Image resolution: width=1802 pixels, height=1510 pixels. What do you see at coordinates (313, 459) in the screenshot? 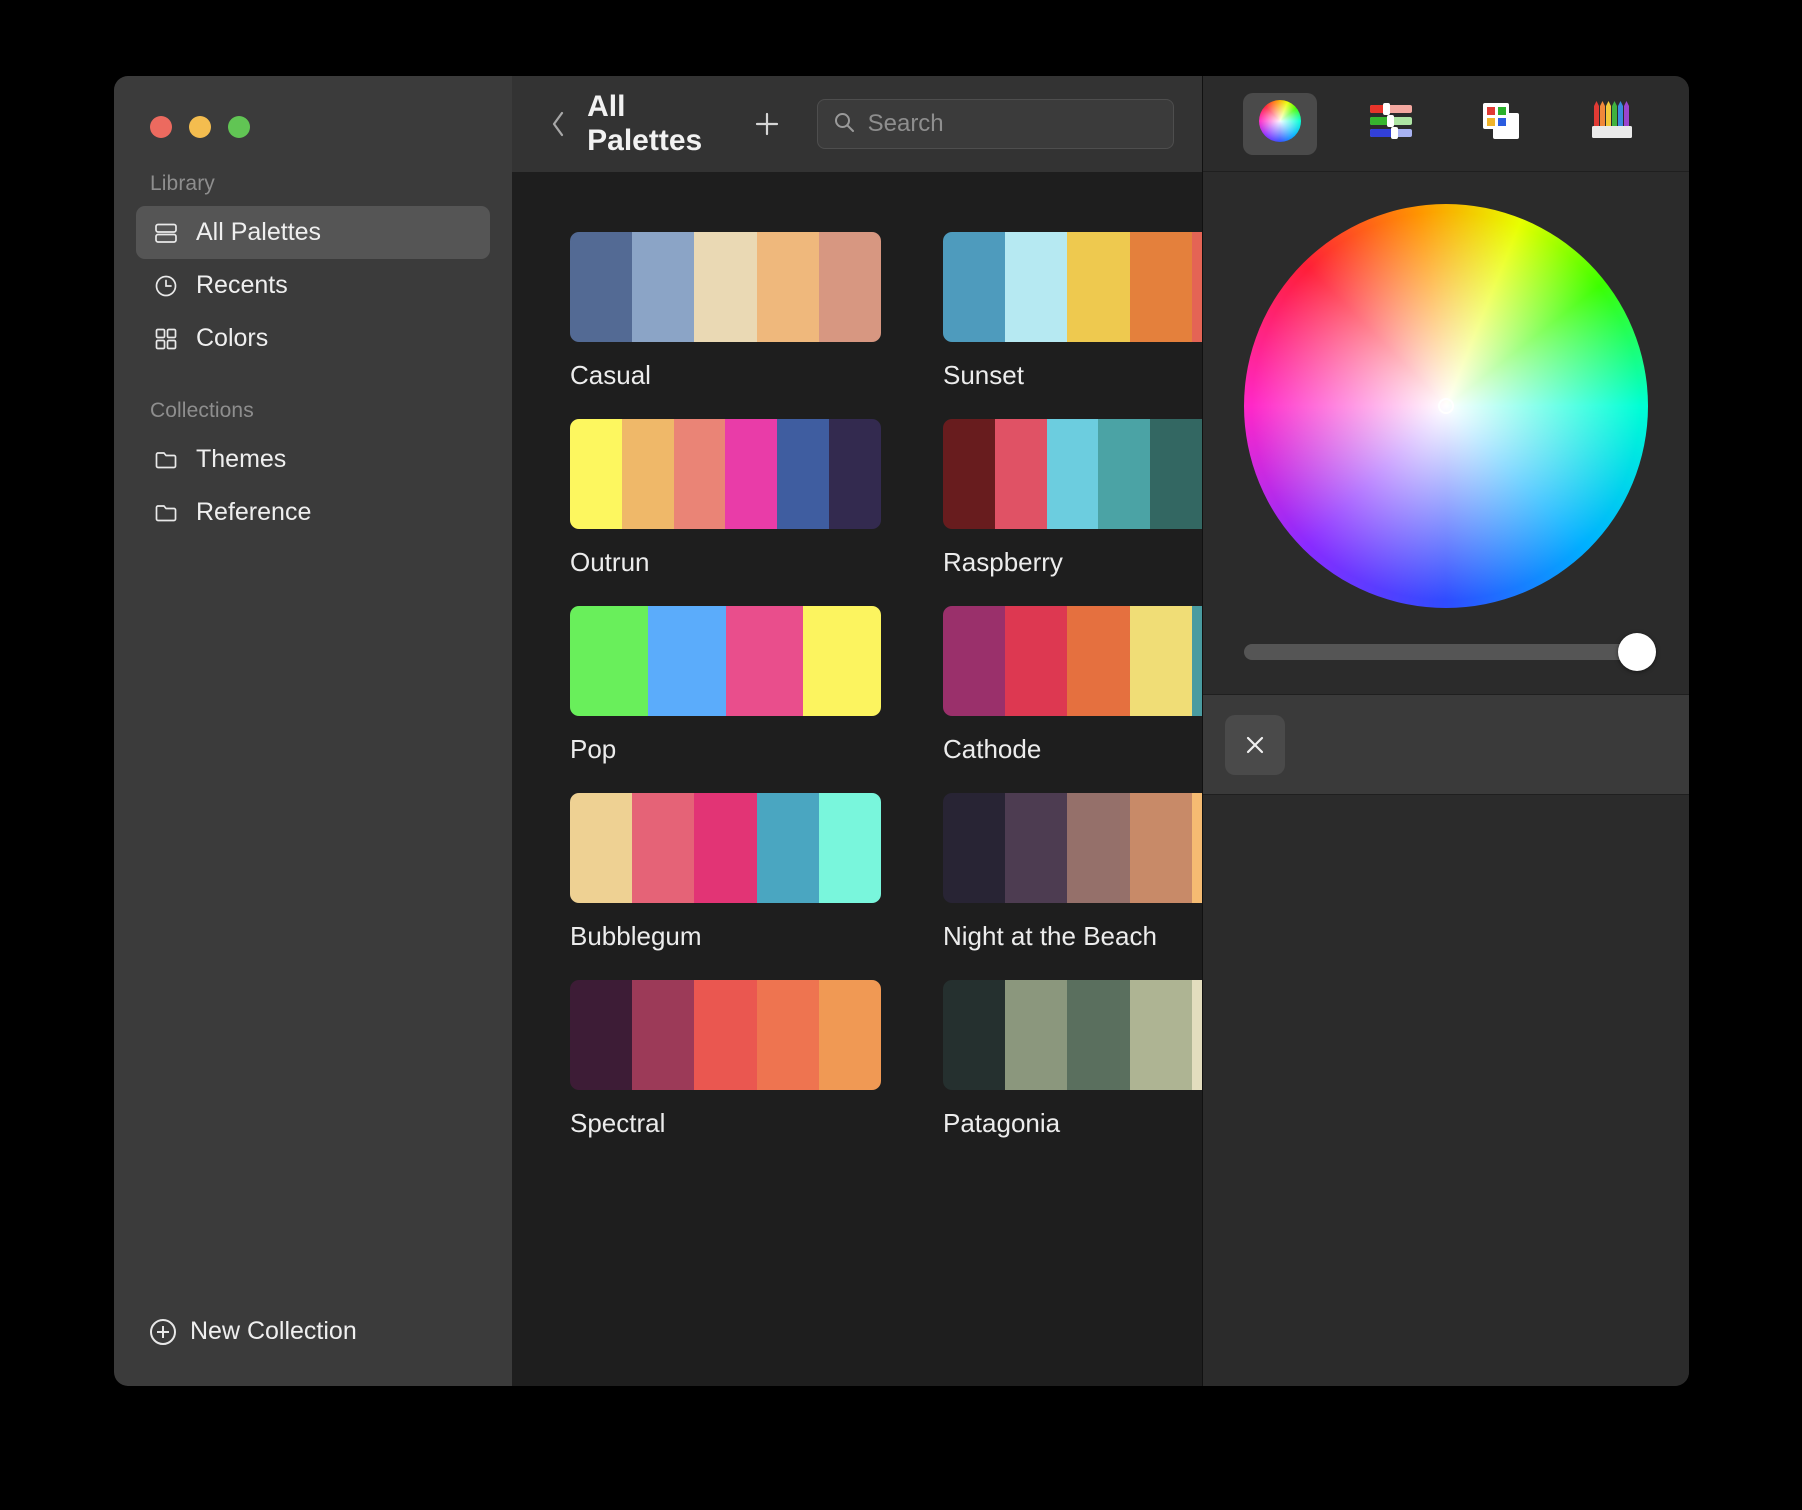
I see `sidebar-item-themes: Themes` at bounding box center [313, 459].